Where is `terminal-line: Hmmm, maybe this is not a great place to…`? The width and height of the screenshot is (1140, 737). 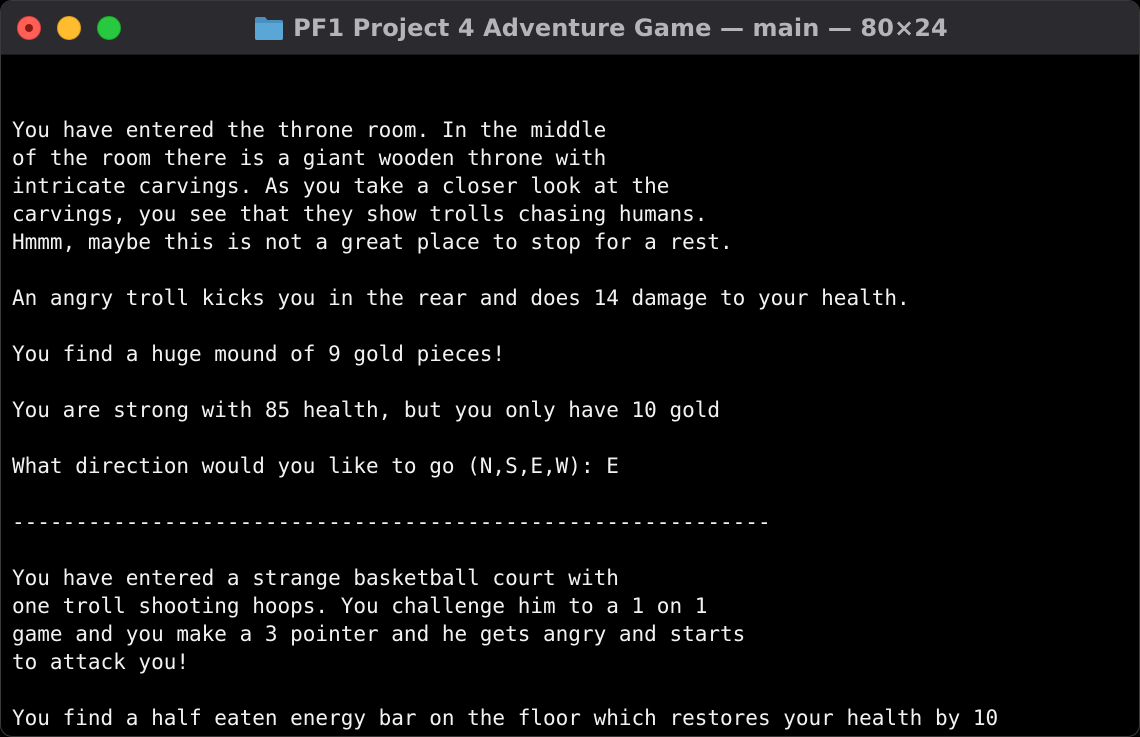
terminal-line: Hmmm, maybe this is not a great place to… is located at coordinates (372, 242).